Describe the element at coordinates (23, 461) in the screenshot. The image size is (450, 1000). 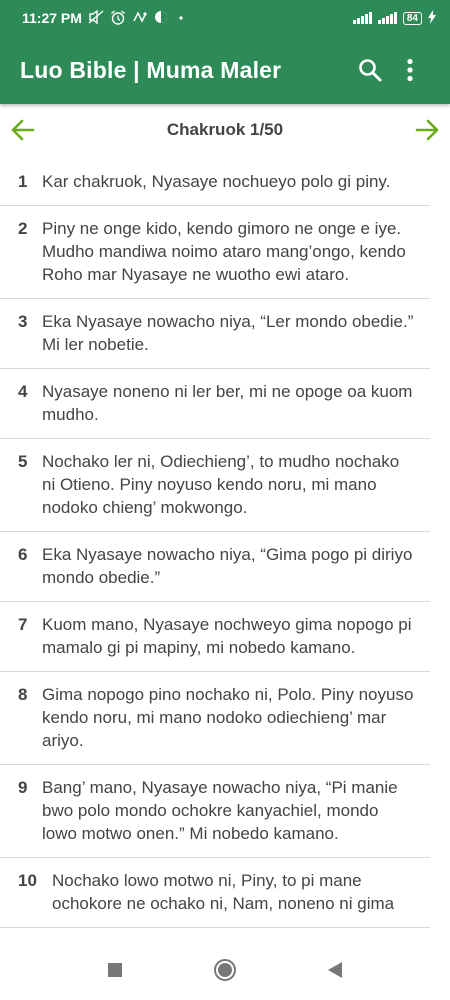
I see `verse-number: 5` at that location.